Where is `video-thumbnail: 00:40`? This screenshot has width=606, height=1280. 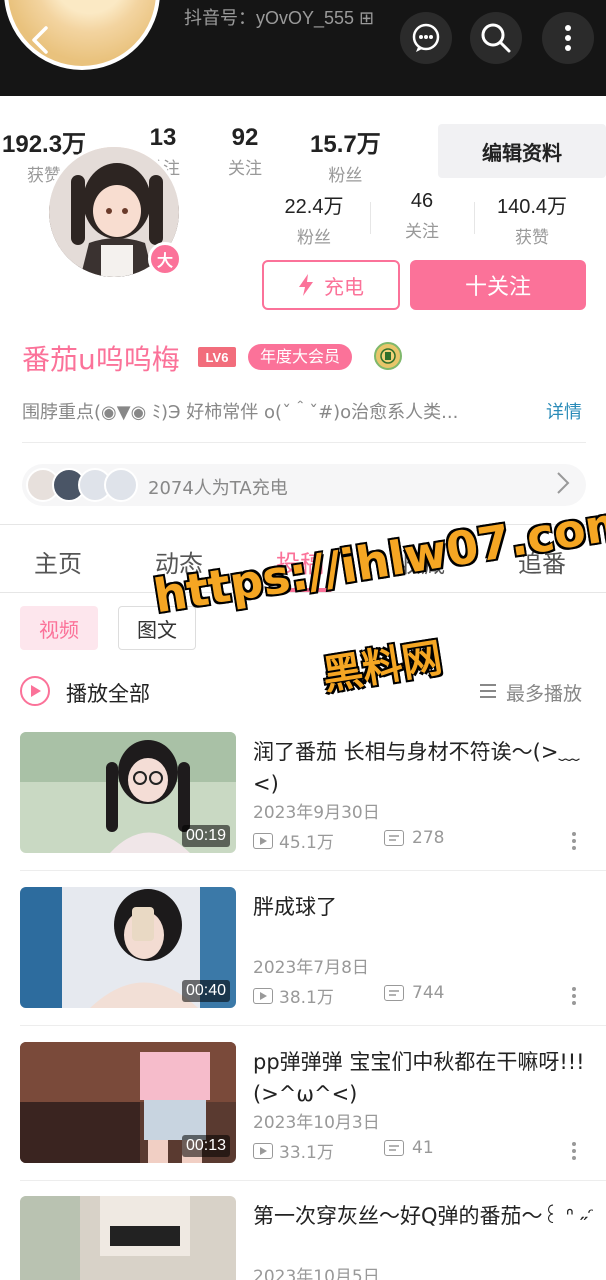
video-thumbnail: 00:40 is located at coordinates (128, 947).